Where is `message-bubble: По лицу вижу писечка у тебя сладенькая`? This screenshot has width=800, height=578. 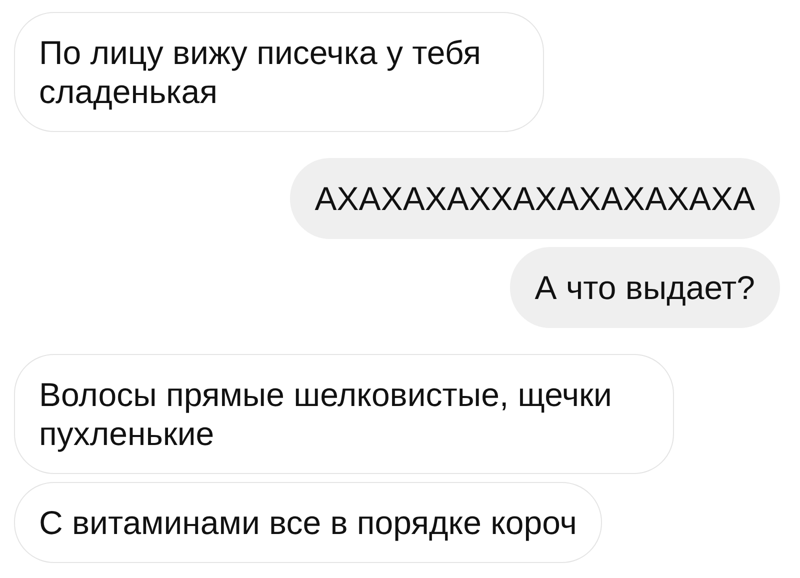
message-bubble: По лицу вижу писечка у тебя сладенькая is located at coordinates (279, 72).